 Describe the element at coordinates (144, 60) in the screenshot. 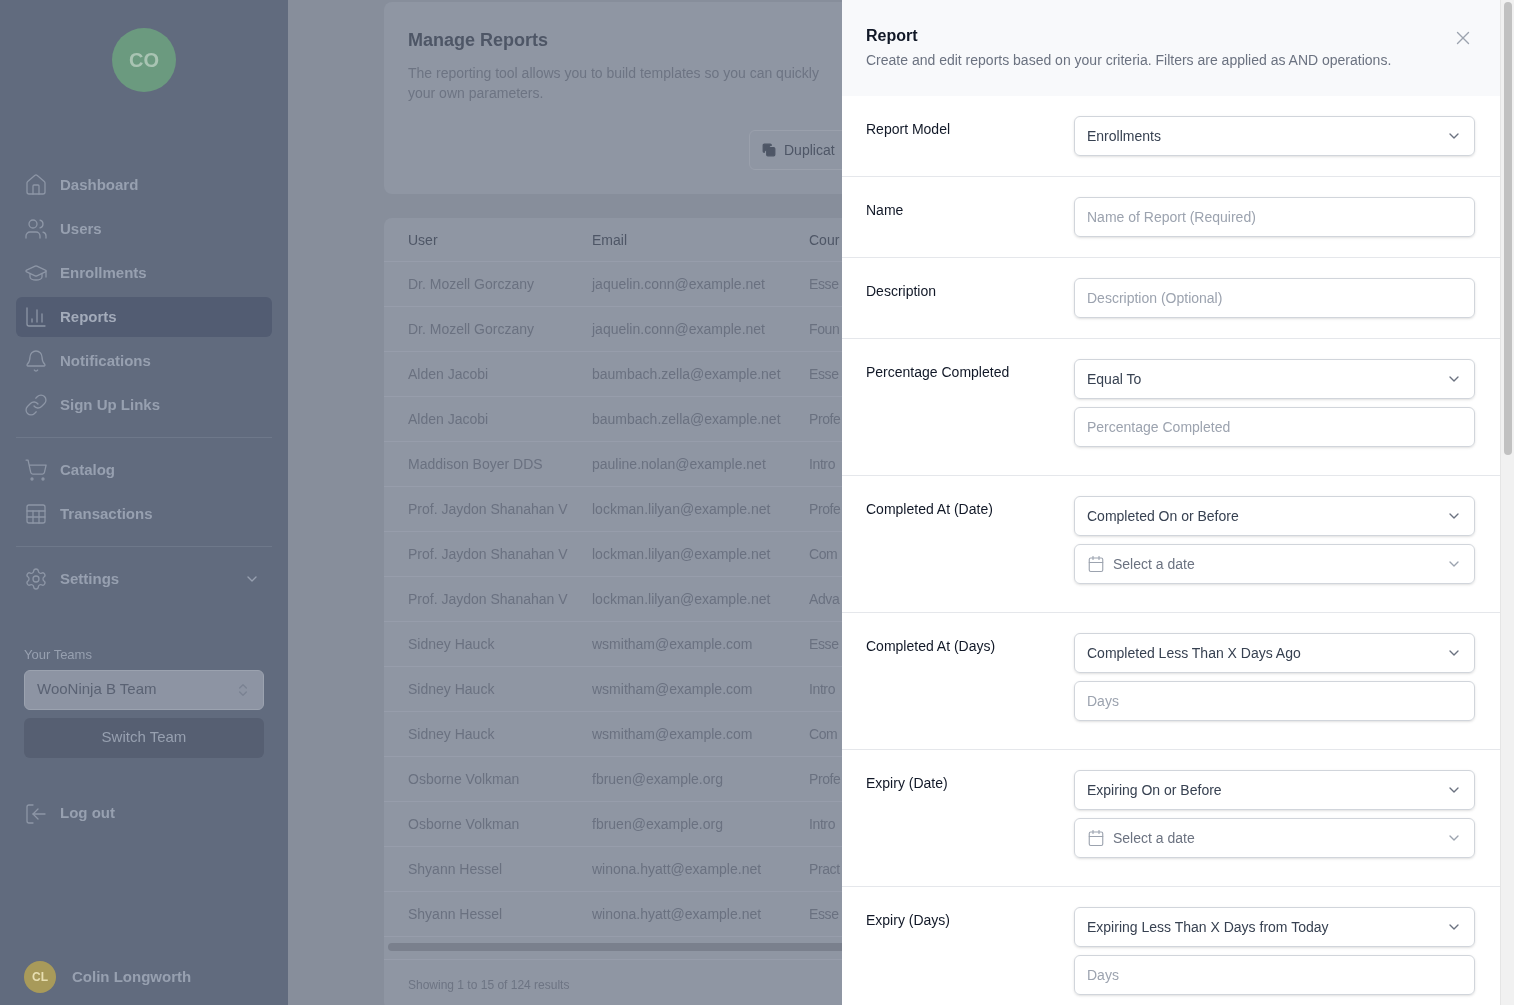

I see `logo-avatar: CO` at that location.